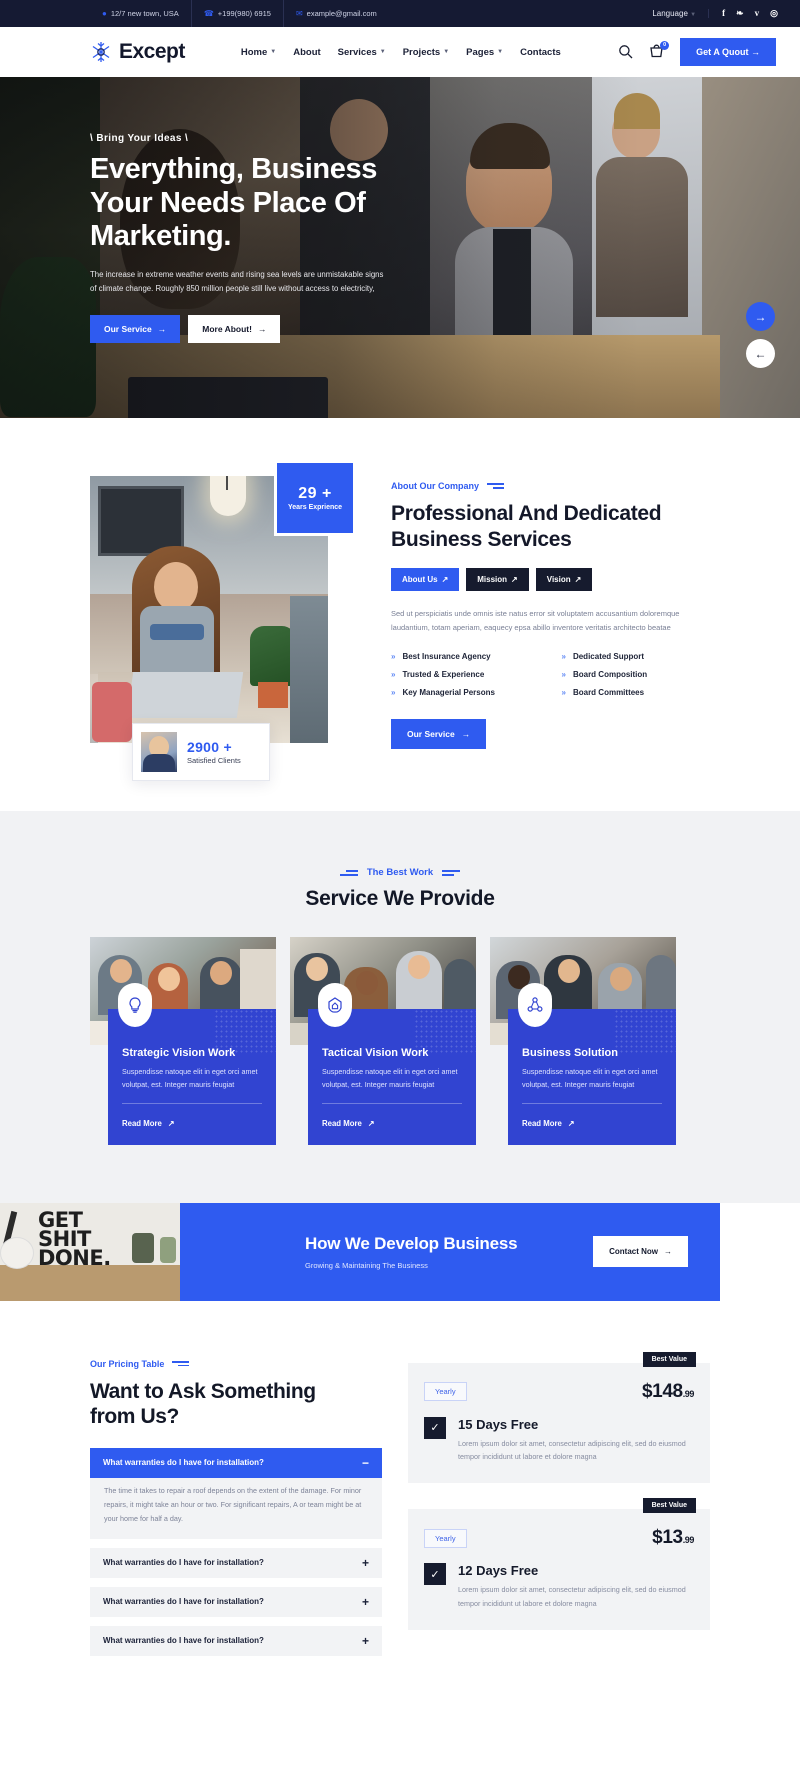 The height and width of the screenshot is (1779, 800). What do you see at coordinates (366, 1265) in the screenshot?
I see `cta-subtitle: Growing & Maintaining The Business` at bounding box center [366, 1265].